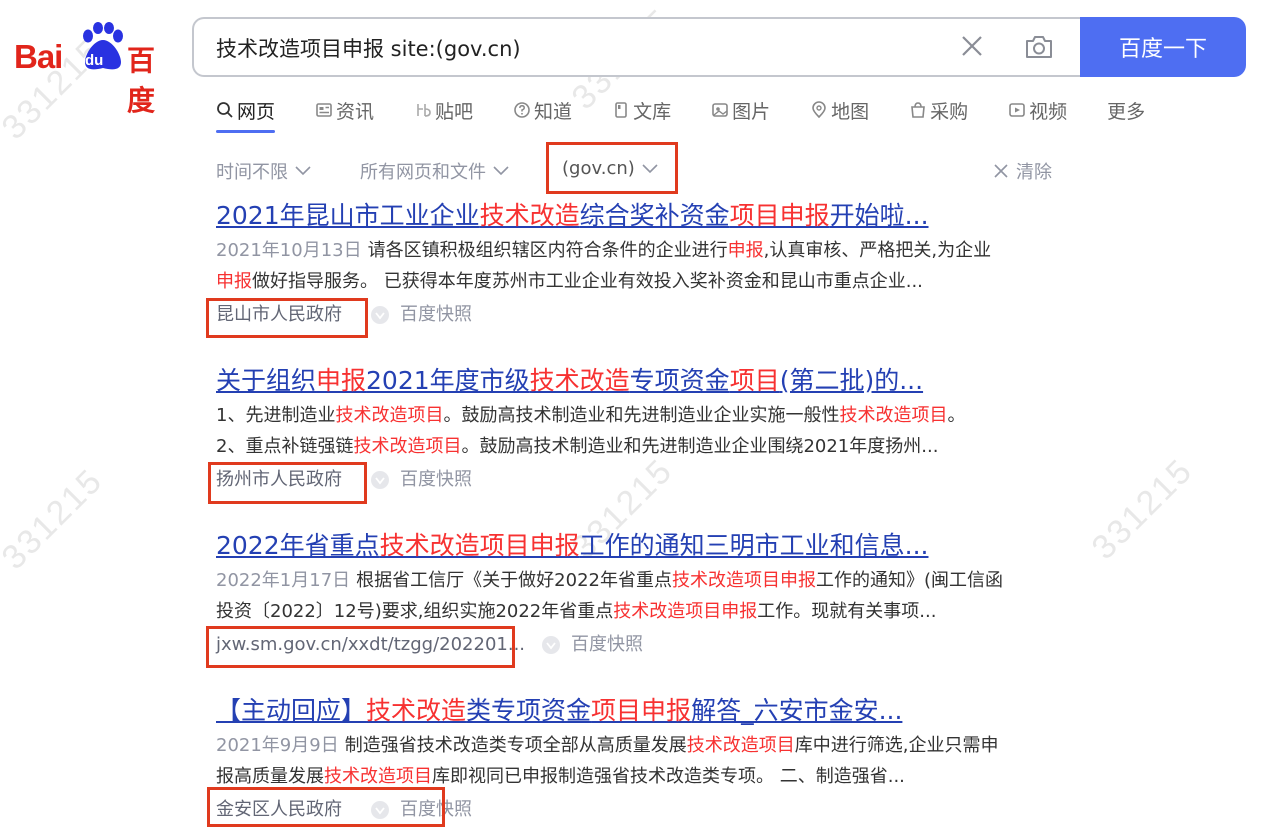  What do you see at coordinates (1017, 110) in the screenshot?
I see `video-icon` at bounding box center [1017, 110].